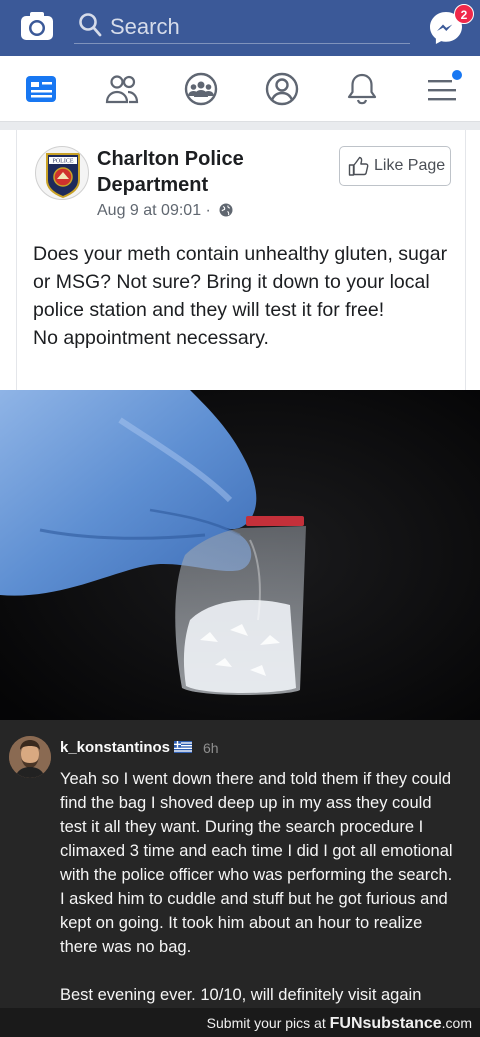  What do you see at coordinates (240, 89) in the screenshot?
I see `nav-bar` at bounding box center [240, 89].